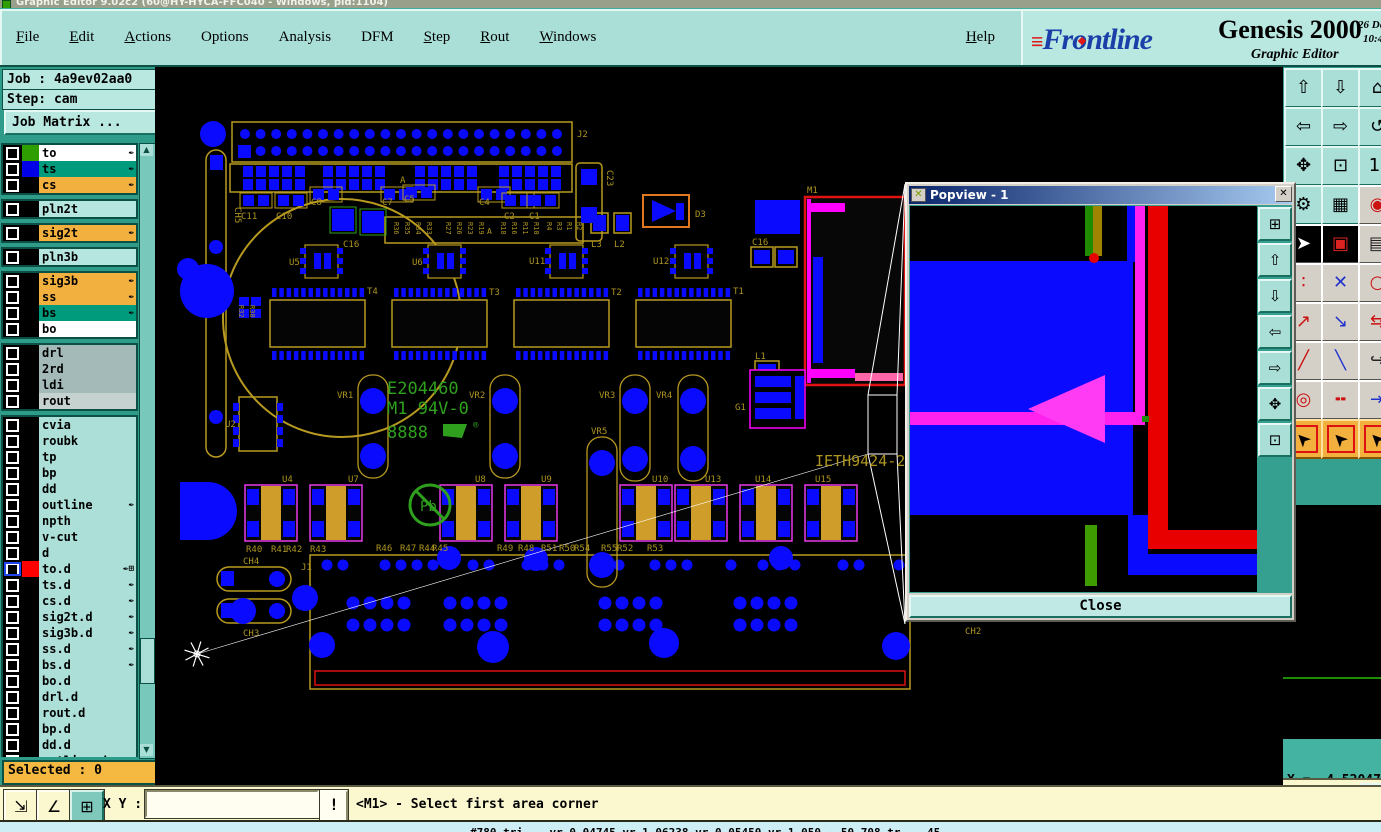  Describe the element at coordinates (69, 441) in the screenshot. I see `layer-row-roubk: roubk` at that location.